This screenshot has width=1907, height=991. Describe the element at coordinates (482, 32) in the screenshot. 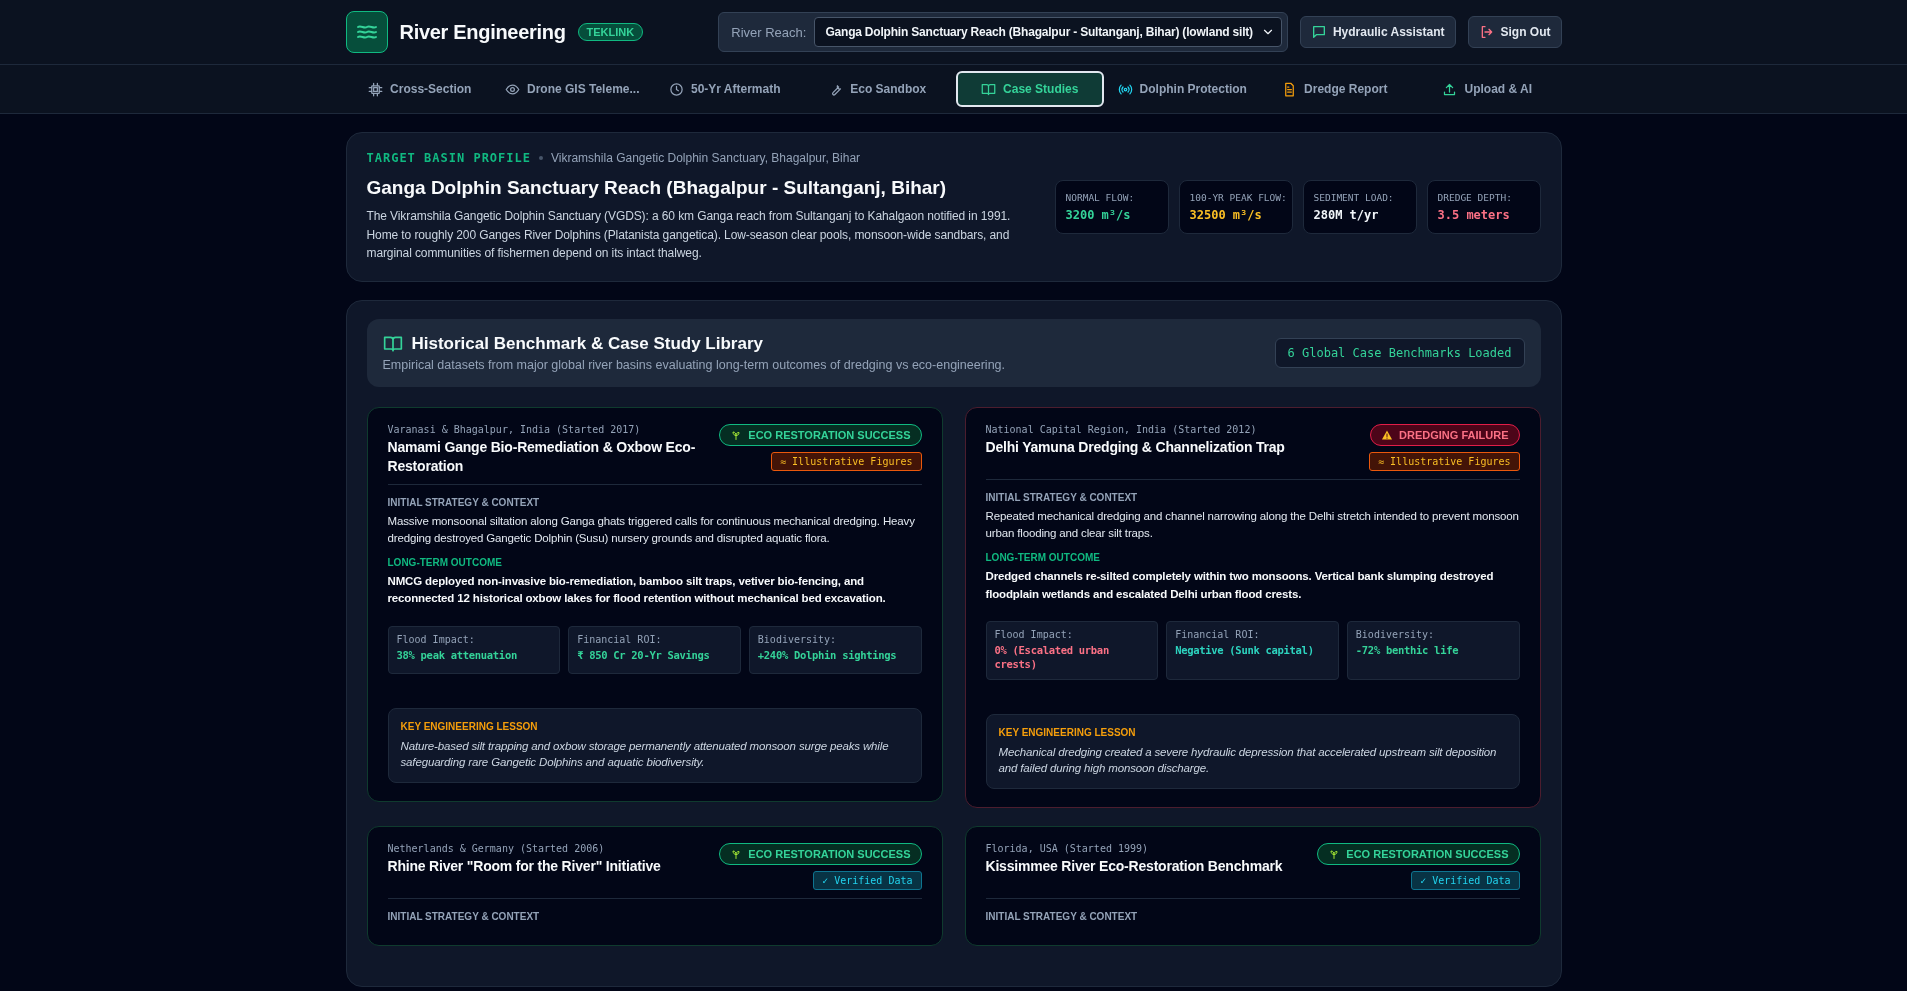

I see `app-title: River Engineering` at that location.